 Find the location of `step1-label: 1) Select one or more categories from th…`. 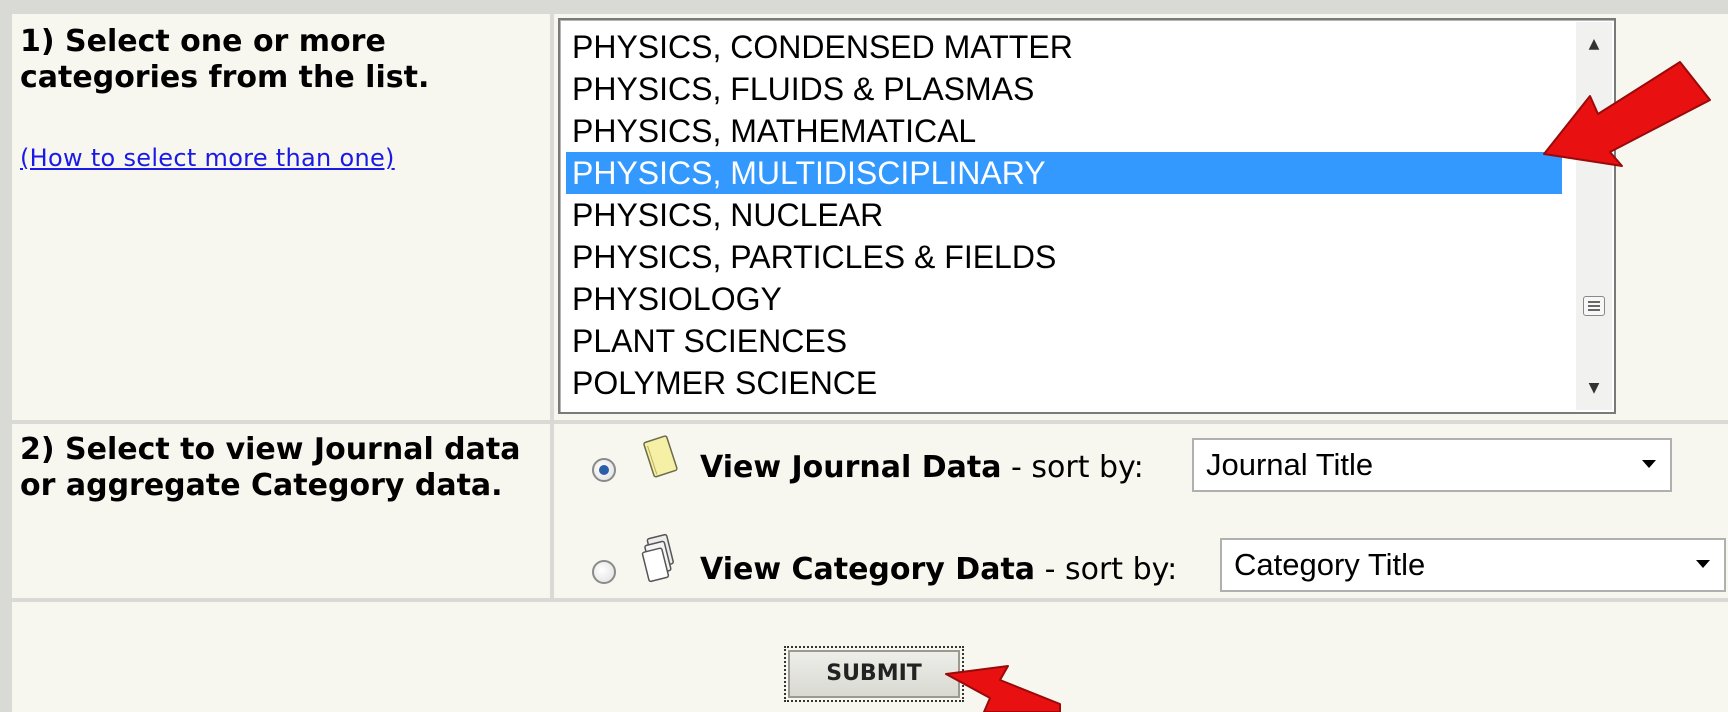

step1-label: 1) Select one or more categories from th… is located at coordinates (225, 59).